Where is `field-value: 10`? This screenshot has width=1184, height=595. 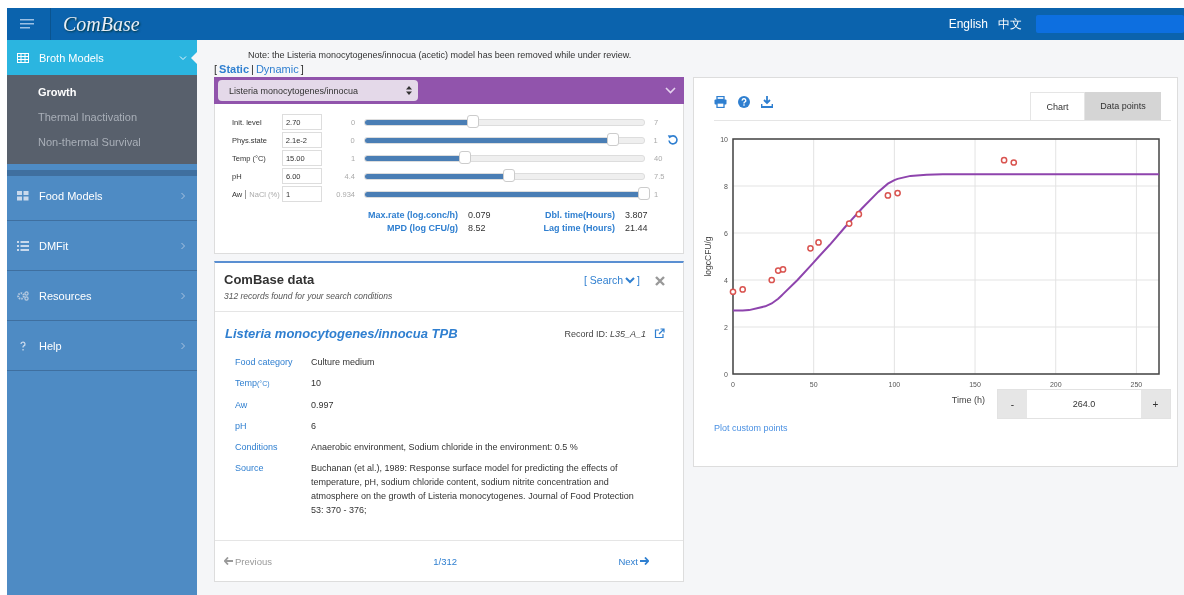 field-value: 10 is located at coordinates (316, 383).